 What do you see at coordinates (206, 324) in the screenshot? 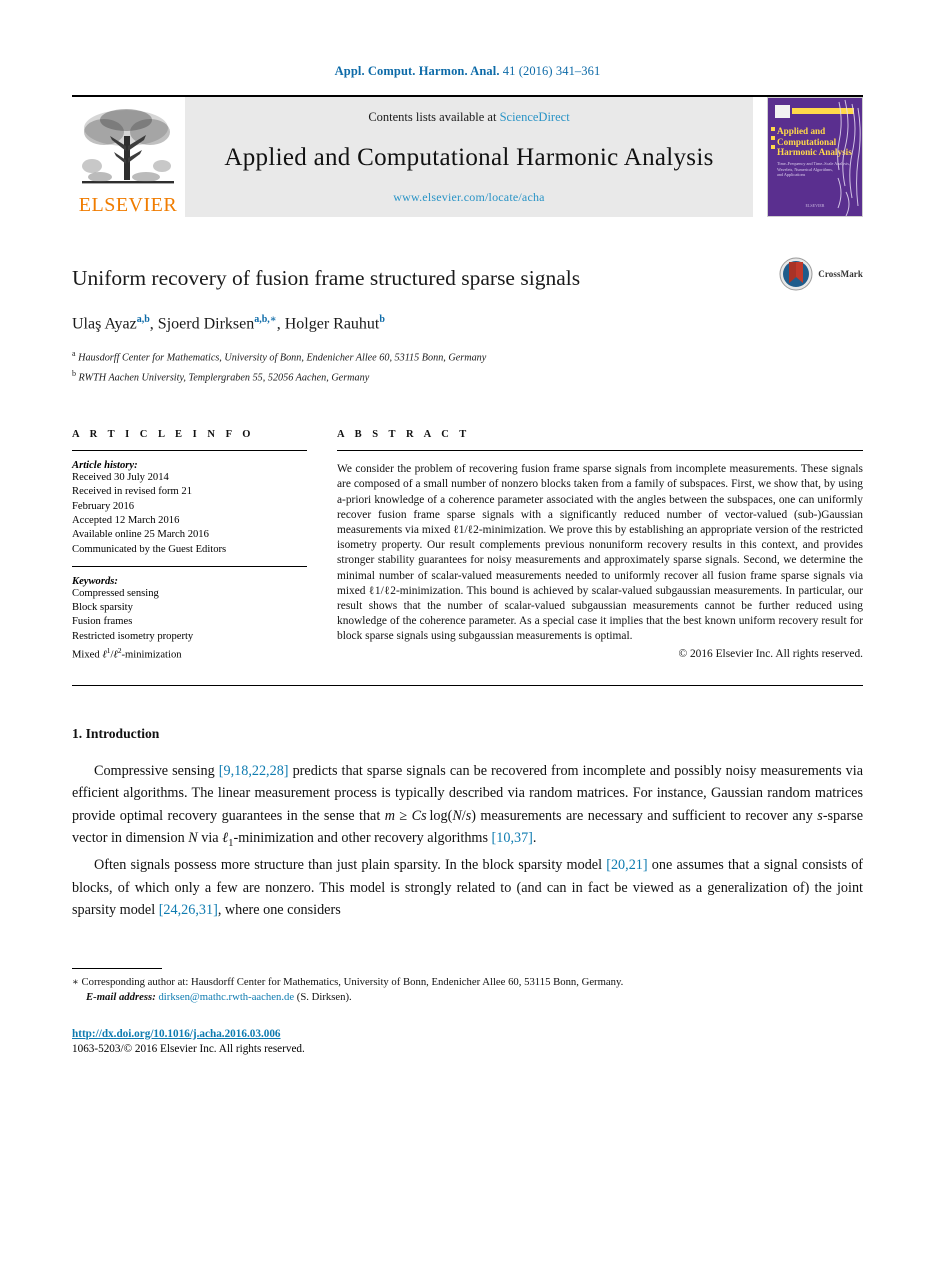
I see `author-name: Sjoerd Dirksen` at bounding box center [206, 324].